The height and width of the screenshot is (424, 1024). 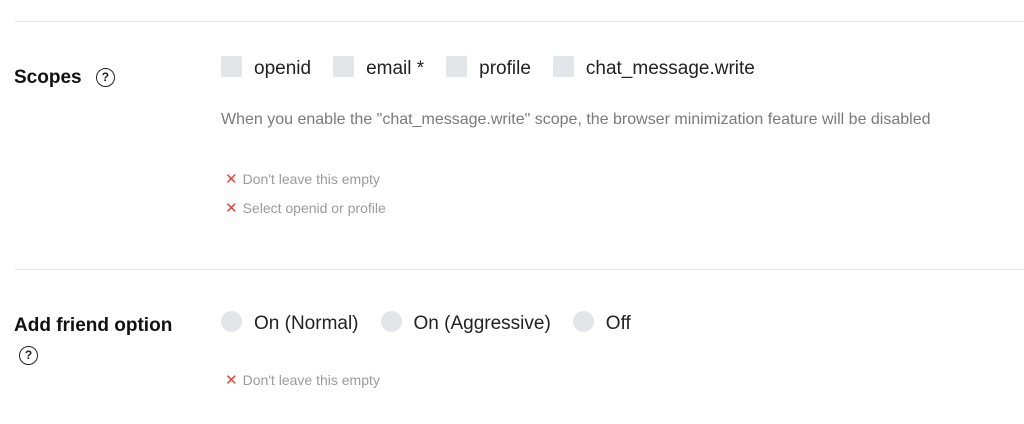 What do you see at coordinates (670, 68) in the screenshot?
I see `chat-message-write-label: chat_message.write` at bounding box center [670, 68].